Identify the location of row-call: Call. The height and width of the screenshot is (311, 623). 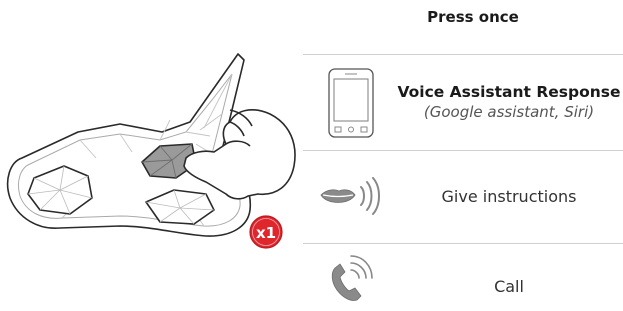
(463, 277).